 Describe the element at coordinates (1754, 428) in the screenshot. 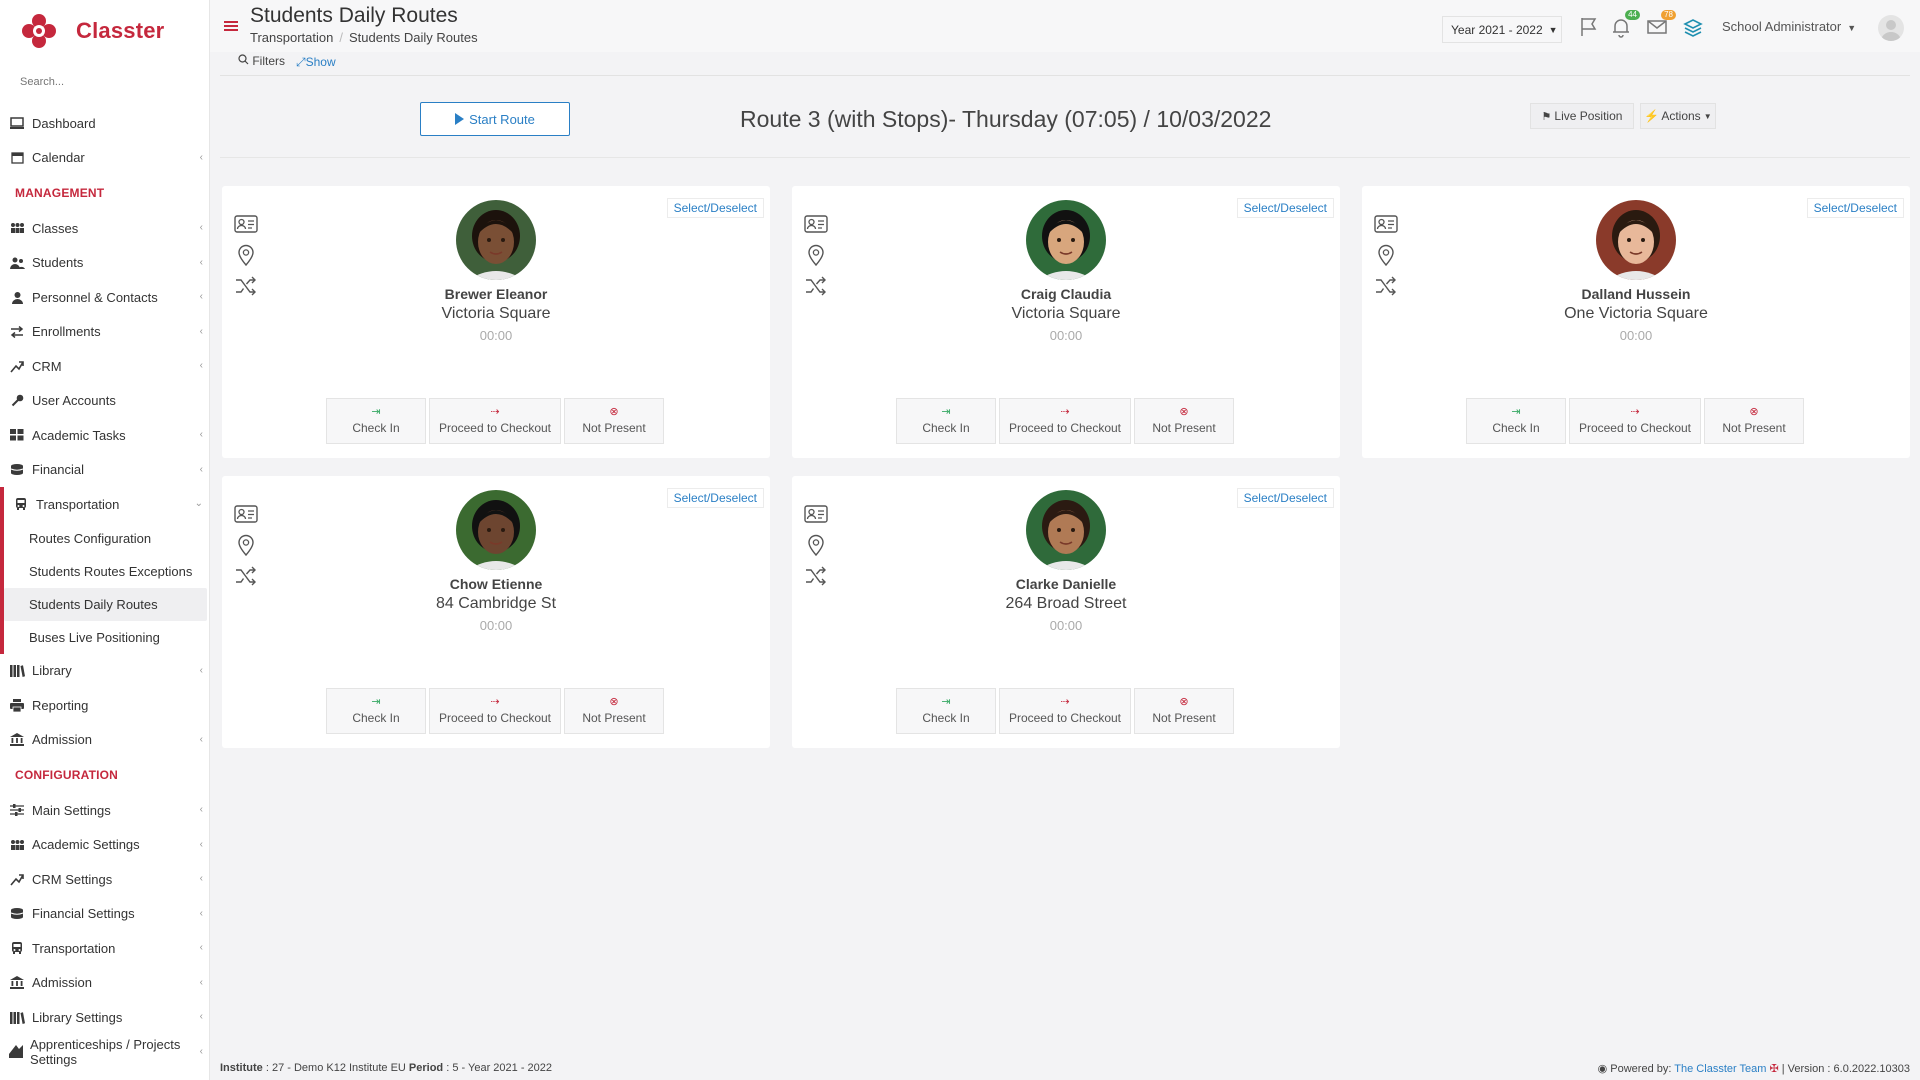

I see `not-present-label: Not Present` at that location.